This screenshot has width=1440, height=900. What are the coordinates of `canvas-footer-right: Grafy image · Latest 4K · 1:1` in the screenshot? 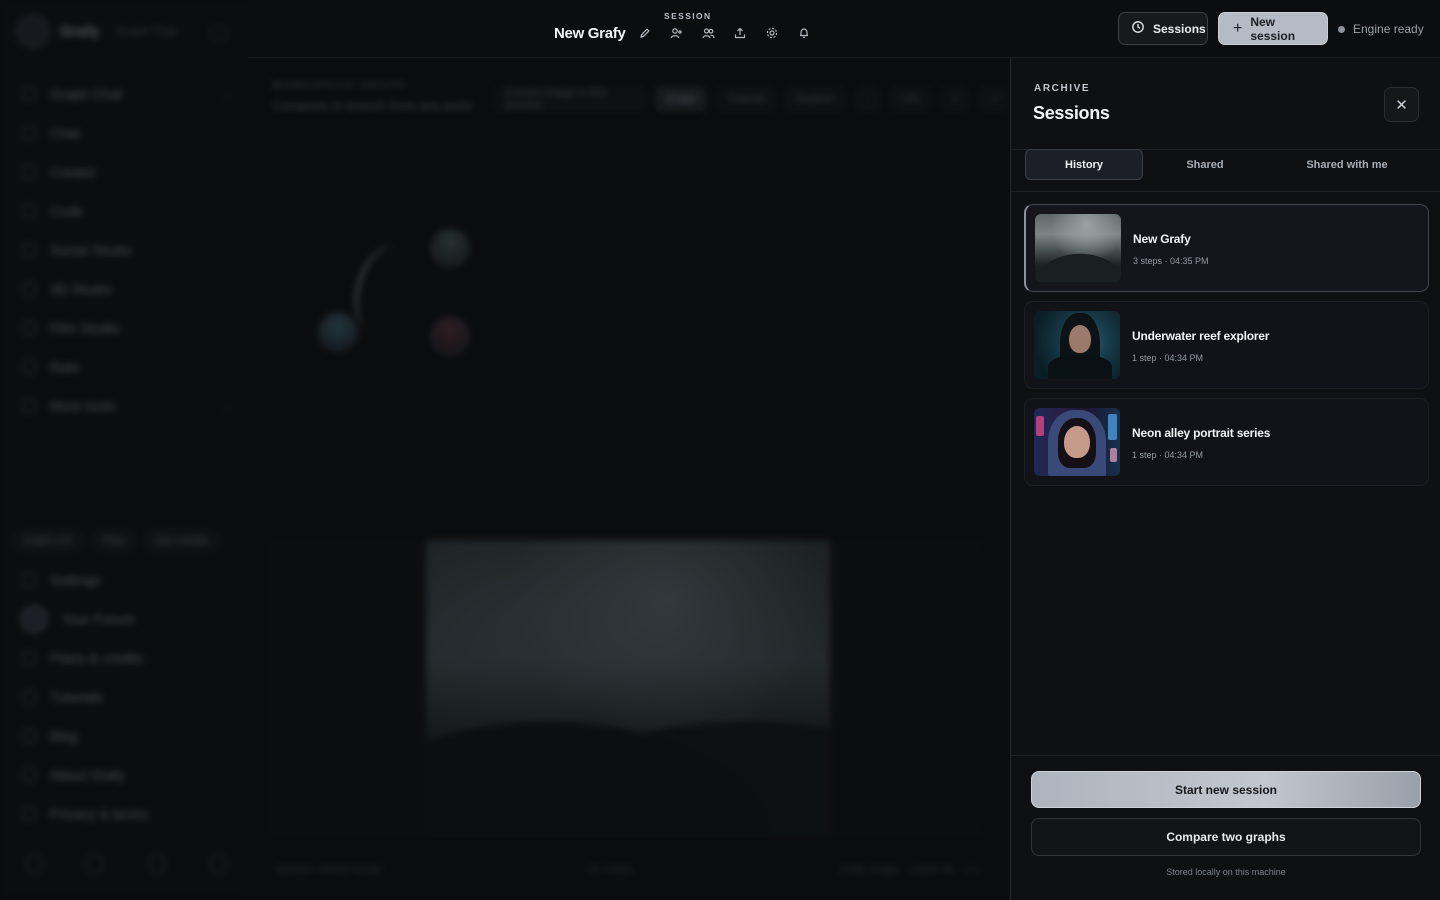 It's located at (909, 870).